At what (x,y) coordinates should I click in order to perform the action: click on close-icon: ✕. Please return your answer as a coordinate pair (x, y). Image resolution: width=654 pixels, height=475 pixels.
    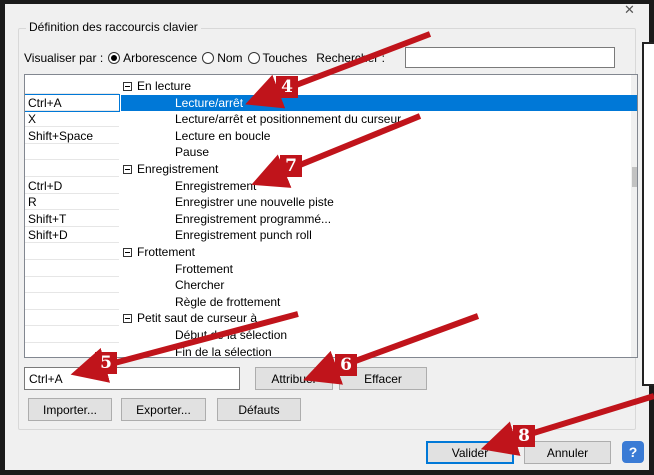
    Looking at the image, I should click on (629, 10).